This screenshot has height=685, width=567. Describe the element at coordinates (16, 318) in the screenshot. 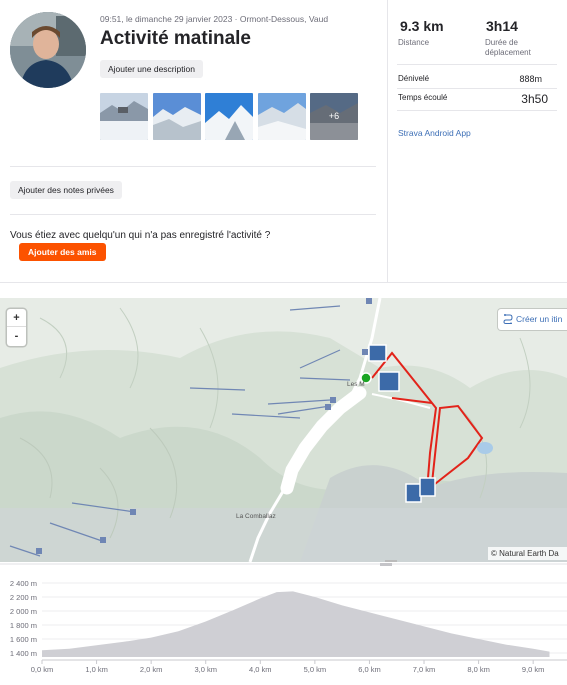

I see `zoom-in-button: +` at that location.